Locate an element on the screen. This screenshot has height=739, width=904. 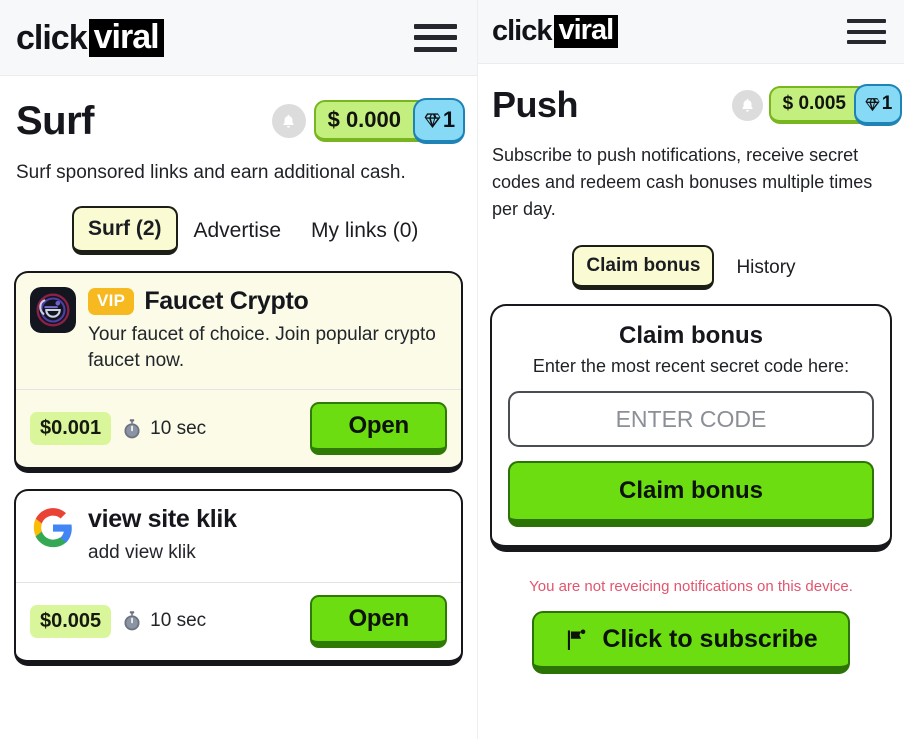
cash-balance-value: $ 0.005 is located at coordinates (814, 103).